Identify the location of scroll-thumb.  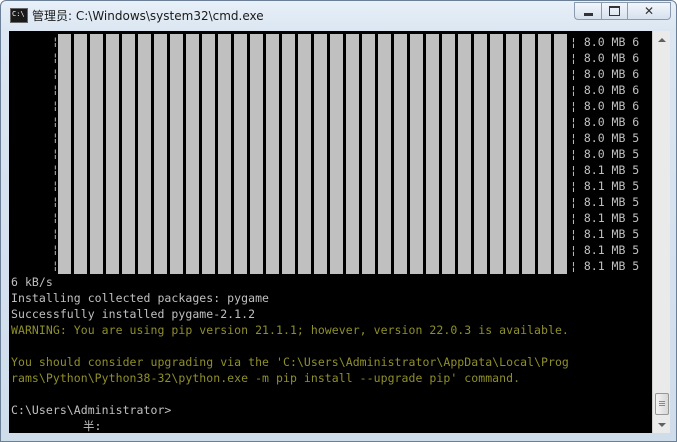
(662, 404).